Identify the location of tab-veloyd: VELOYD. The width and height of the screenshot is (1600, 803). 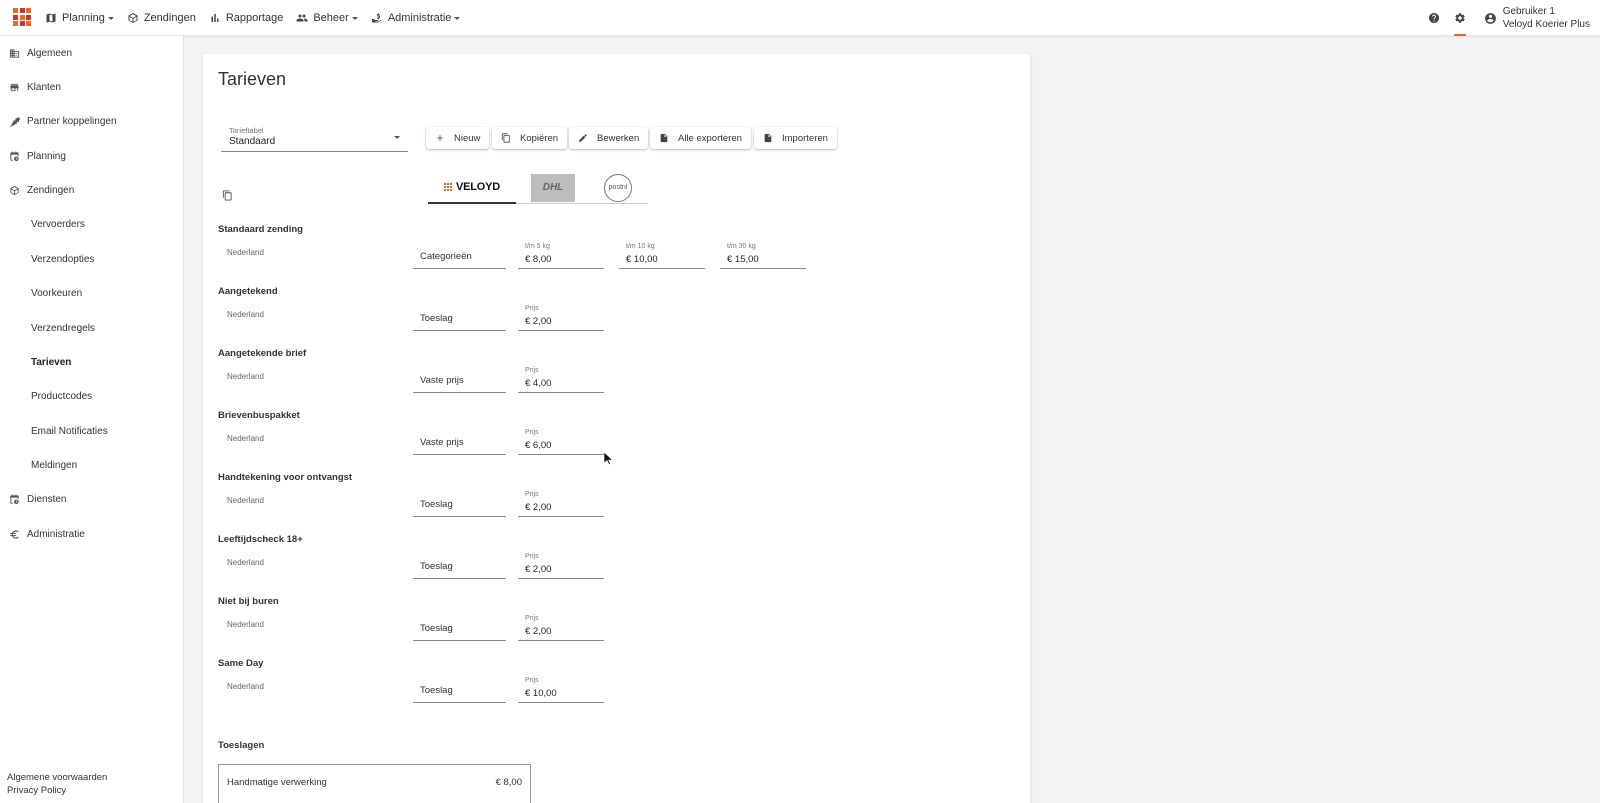
(472, 188).